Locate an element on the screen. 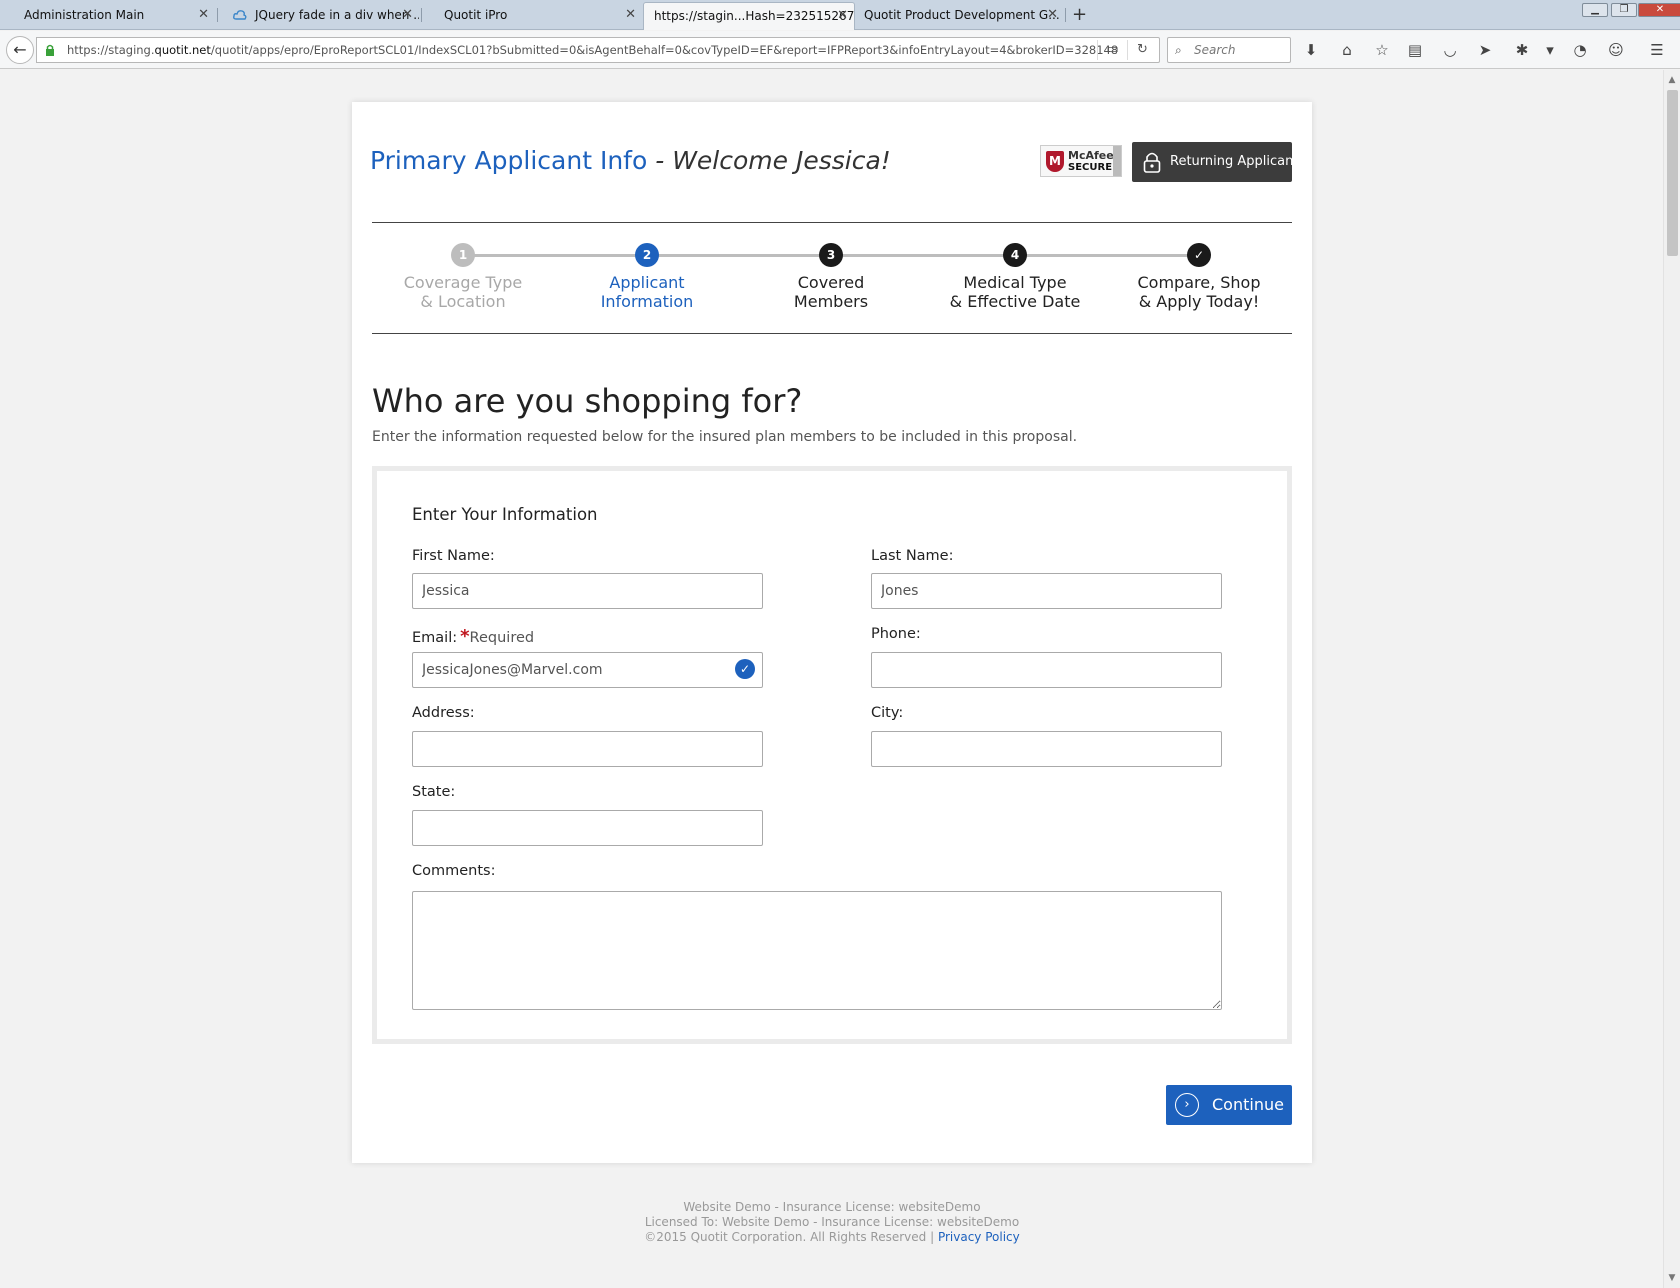  comments-field is located at coordinates (817, 950).